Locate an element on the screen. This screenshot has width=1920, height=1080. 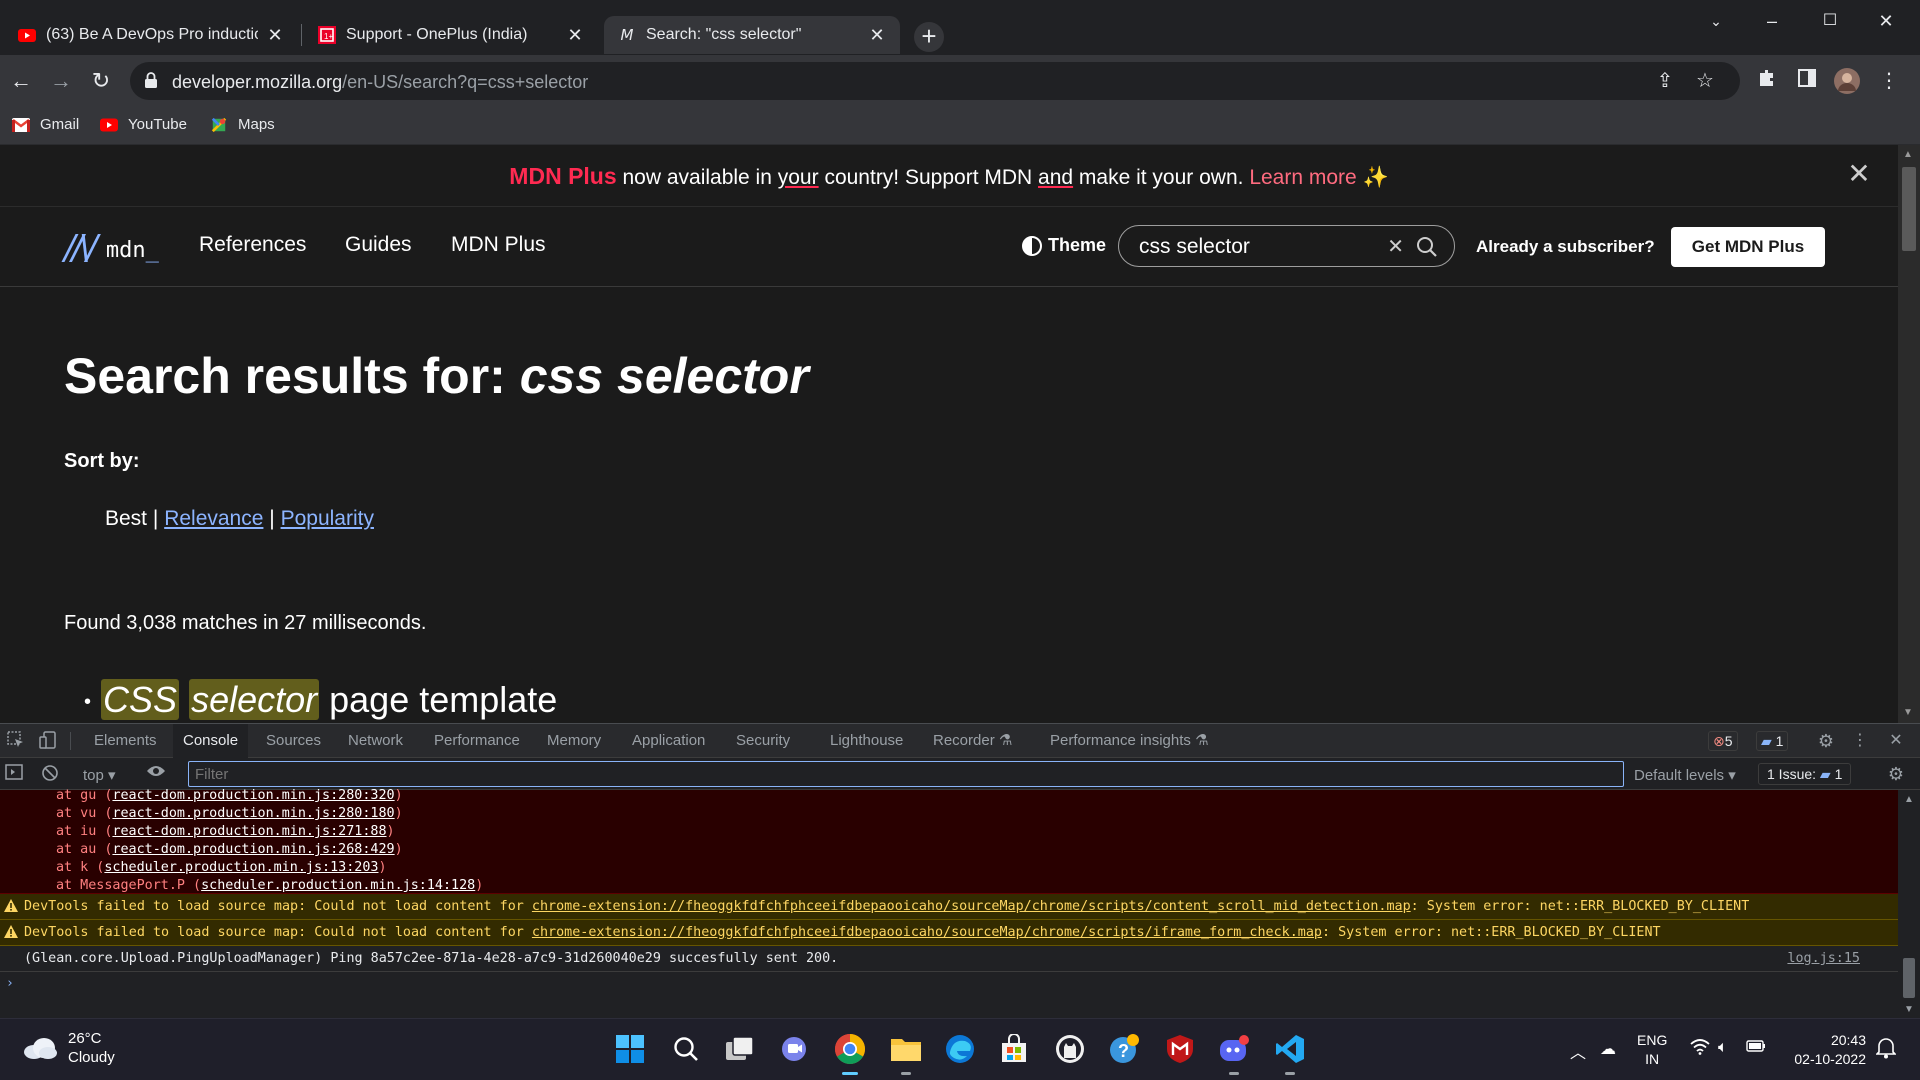
search-result: • CSS selector page template is located at coordinates (320, 700).